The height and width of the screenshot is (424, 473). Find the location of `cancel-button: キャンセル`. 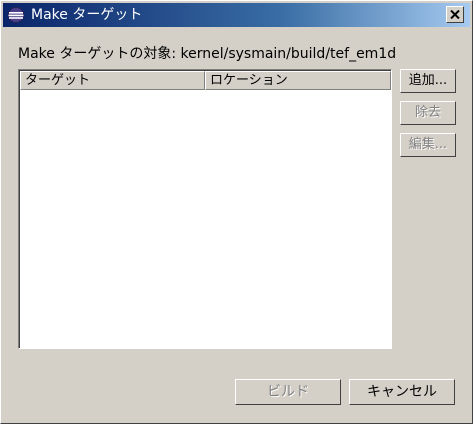

cancel-button: キャンセル is located at coordinates (402, 392).